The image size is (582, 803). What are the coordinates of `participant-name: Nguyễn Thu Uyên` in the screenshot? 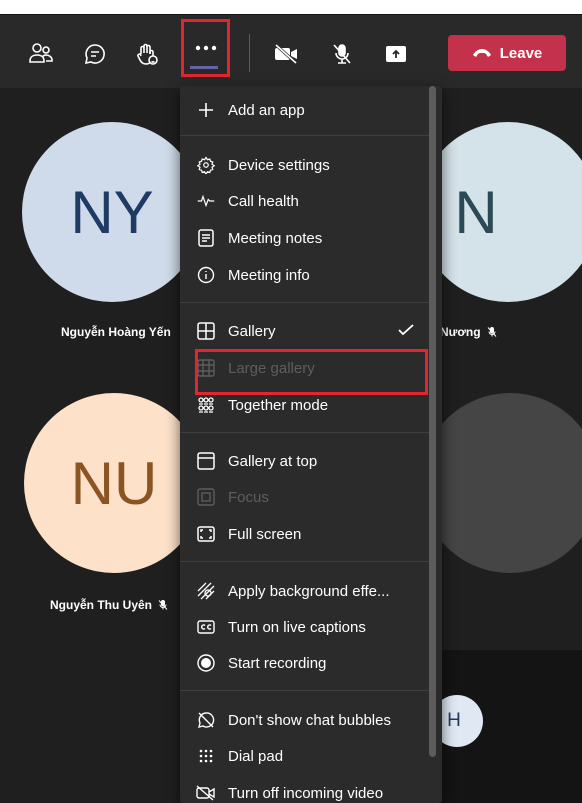 It's located at (109, 605).